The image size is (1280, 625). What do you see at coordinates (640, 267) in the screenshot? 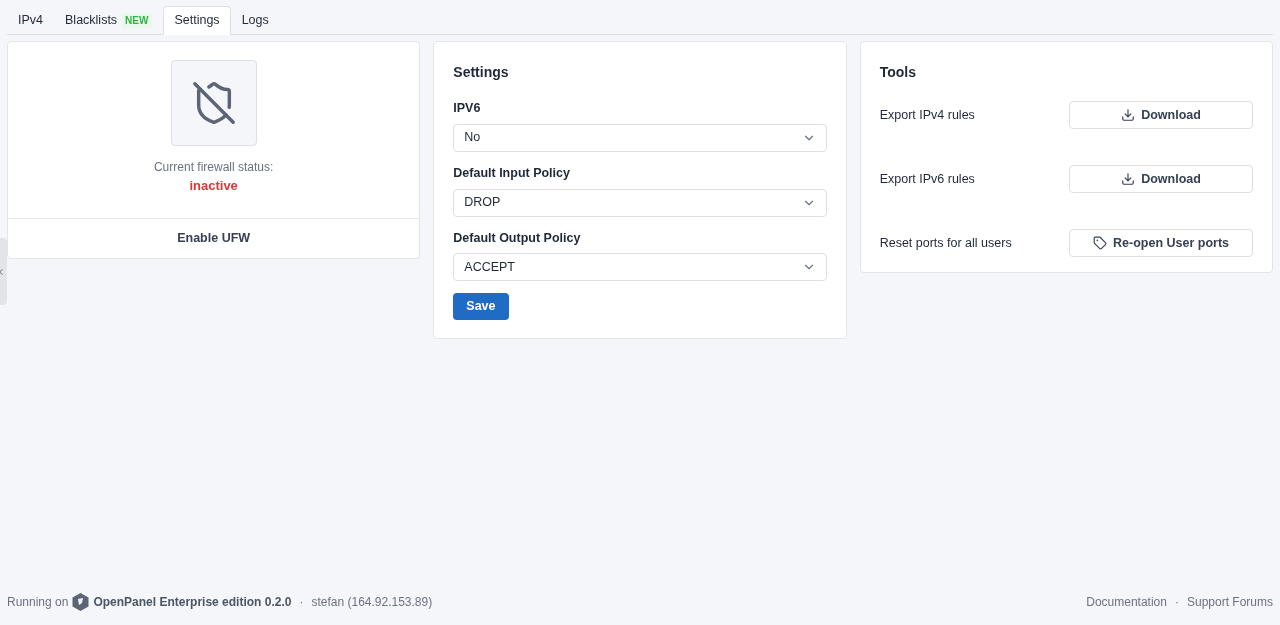
I see `select-field: ACCEPT` at bounding box center [640, 267].